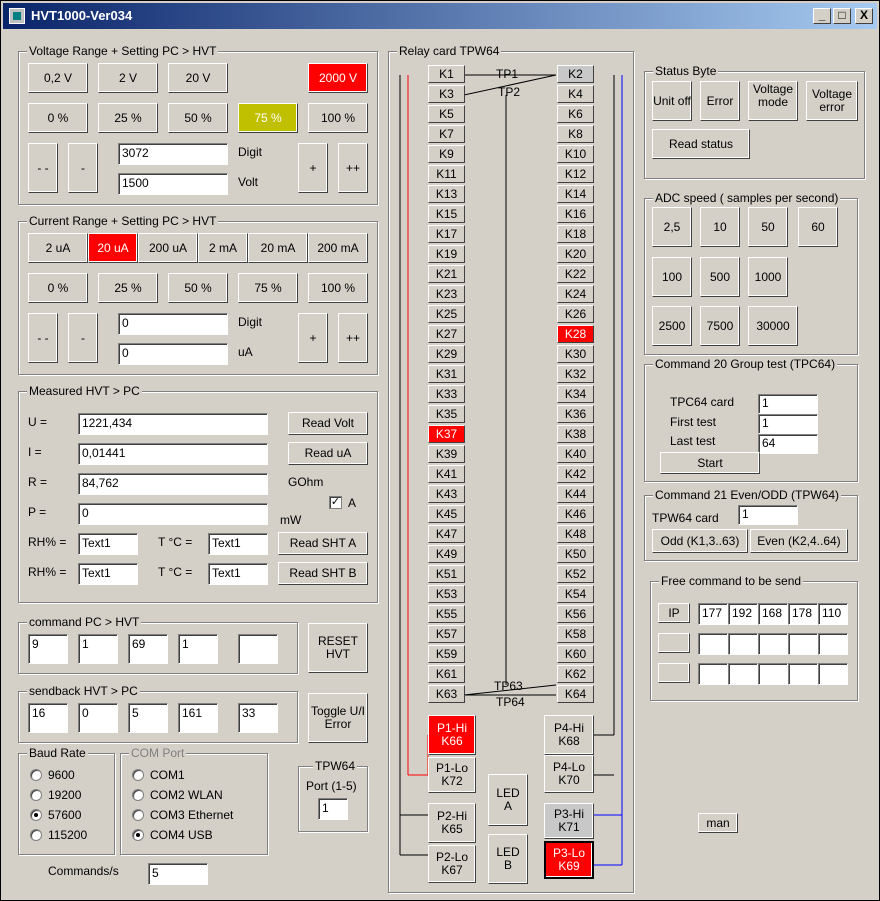 The width and height of the screenshot is (880, 901). Describe the element at coordinates (353, 168) in the screenshot. I see `voltage-step-up-large-button: ++` at that location.